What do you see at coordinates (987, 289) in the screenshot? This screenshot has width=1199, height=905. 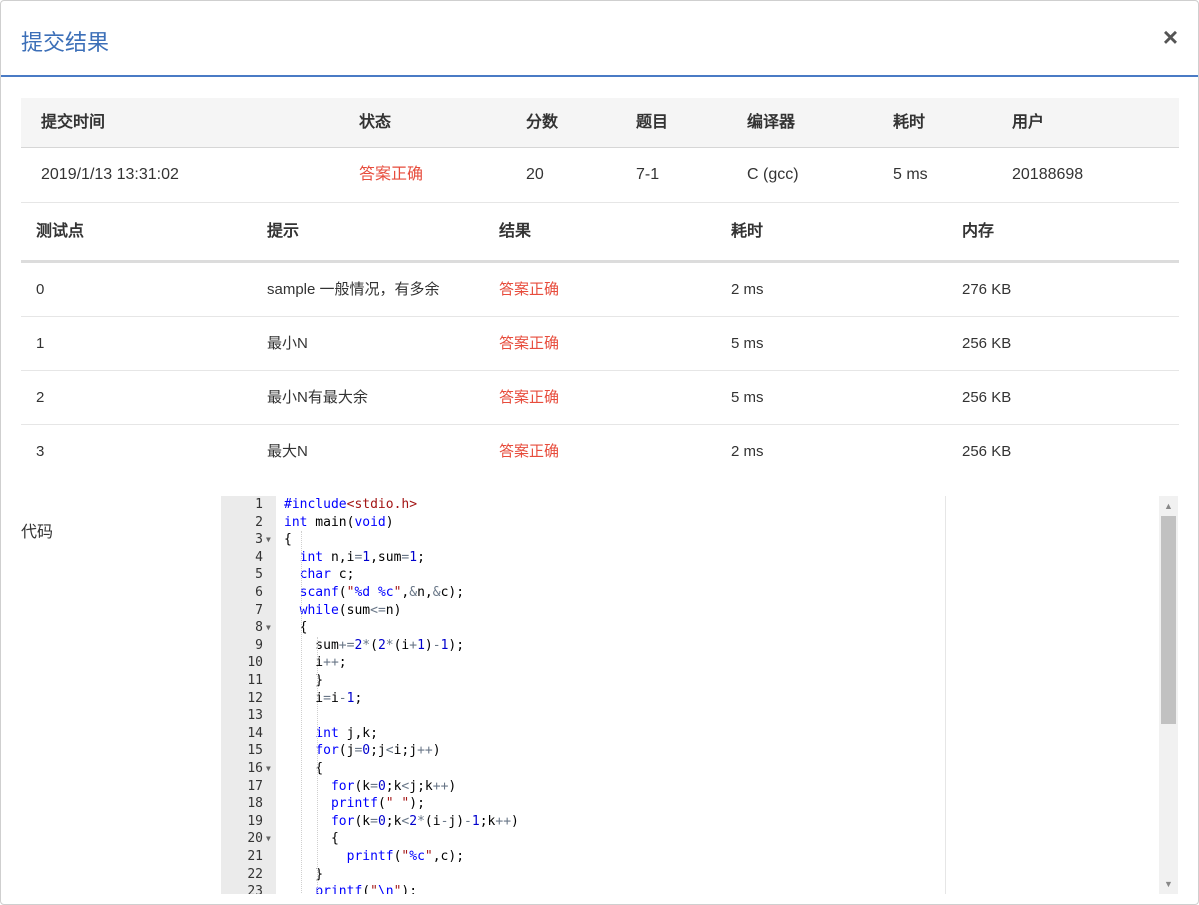 I see `case-memory: 276 KB` at bounding box center [987, 289].